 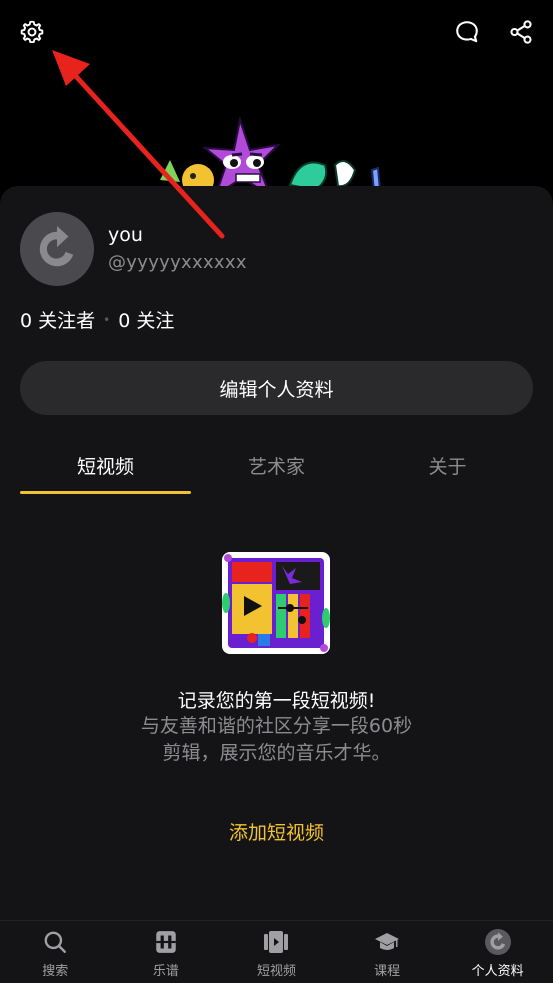 I want to click on share-icon, so click(x=521, y=32).